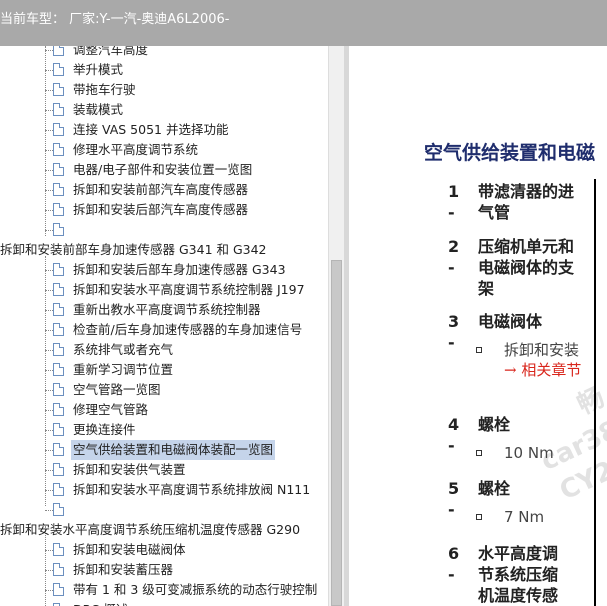 This screenshot has width=607, height=606. What do you see at coordinates (524, 517) in the screenshot?
I see `torque-value: 7 Nm` at bounding box center [524, 517].